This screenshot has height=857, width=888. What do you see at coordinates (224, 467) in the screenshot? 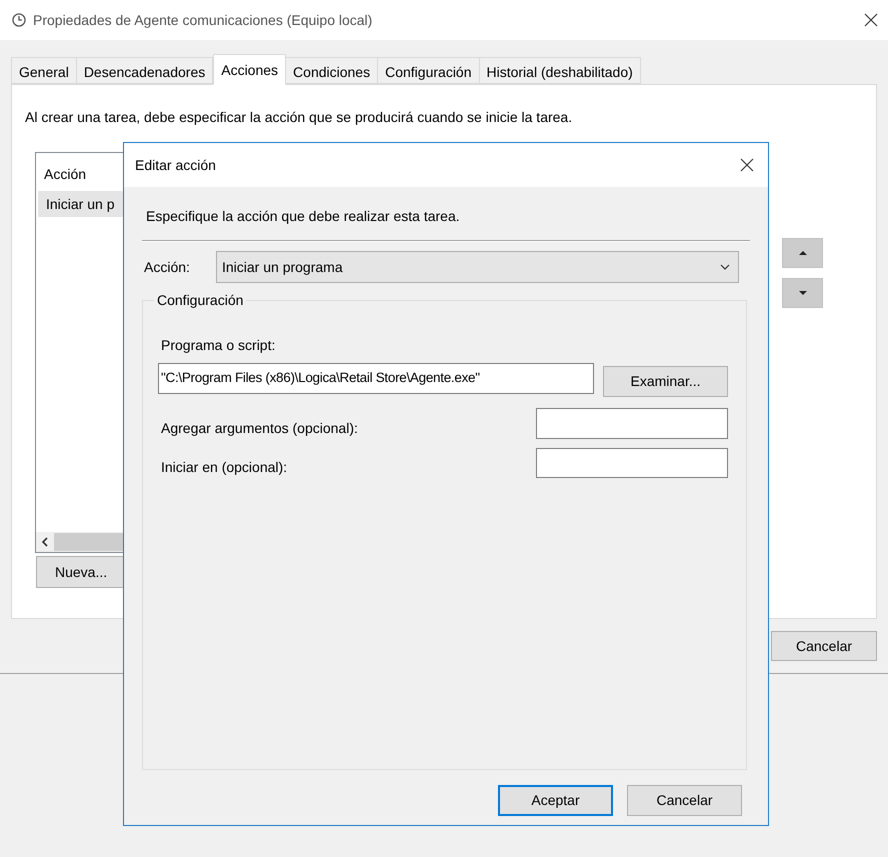
I see `start-in-label: Iniciar en (opcional):` at bounding box center [224, 467].